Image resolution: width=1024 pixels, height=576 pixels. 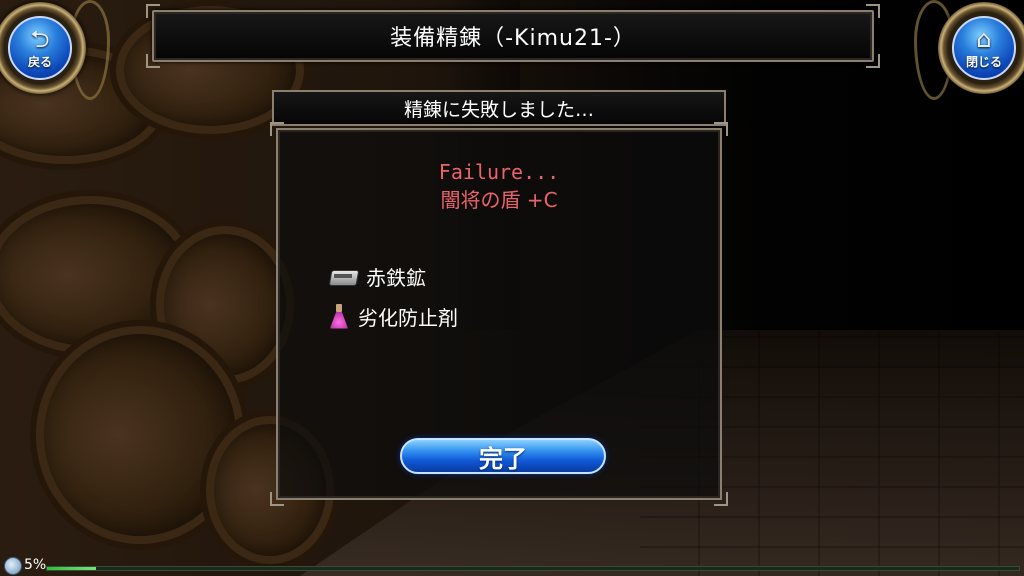 What do you see at coordinates (13, 566) in the screenshot?
I see `progress-orb-icon` at bounding box center [13, 566].